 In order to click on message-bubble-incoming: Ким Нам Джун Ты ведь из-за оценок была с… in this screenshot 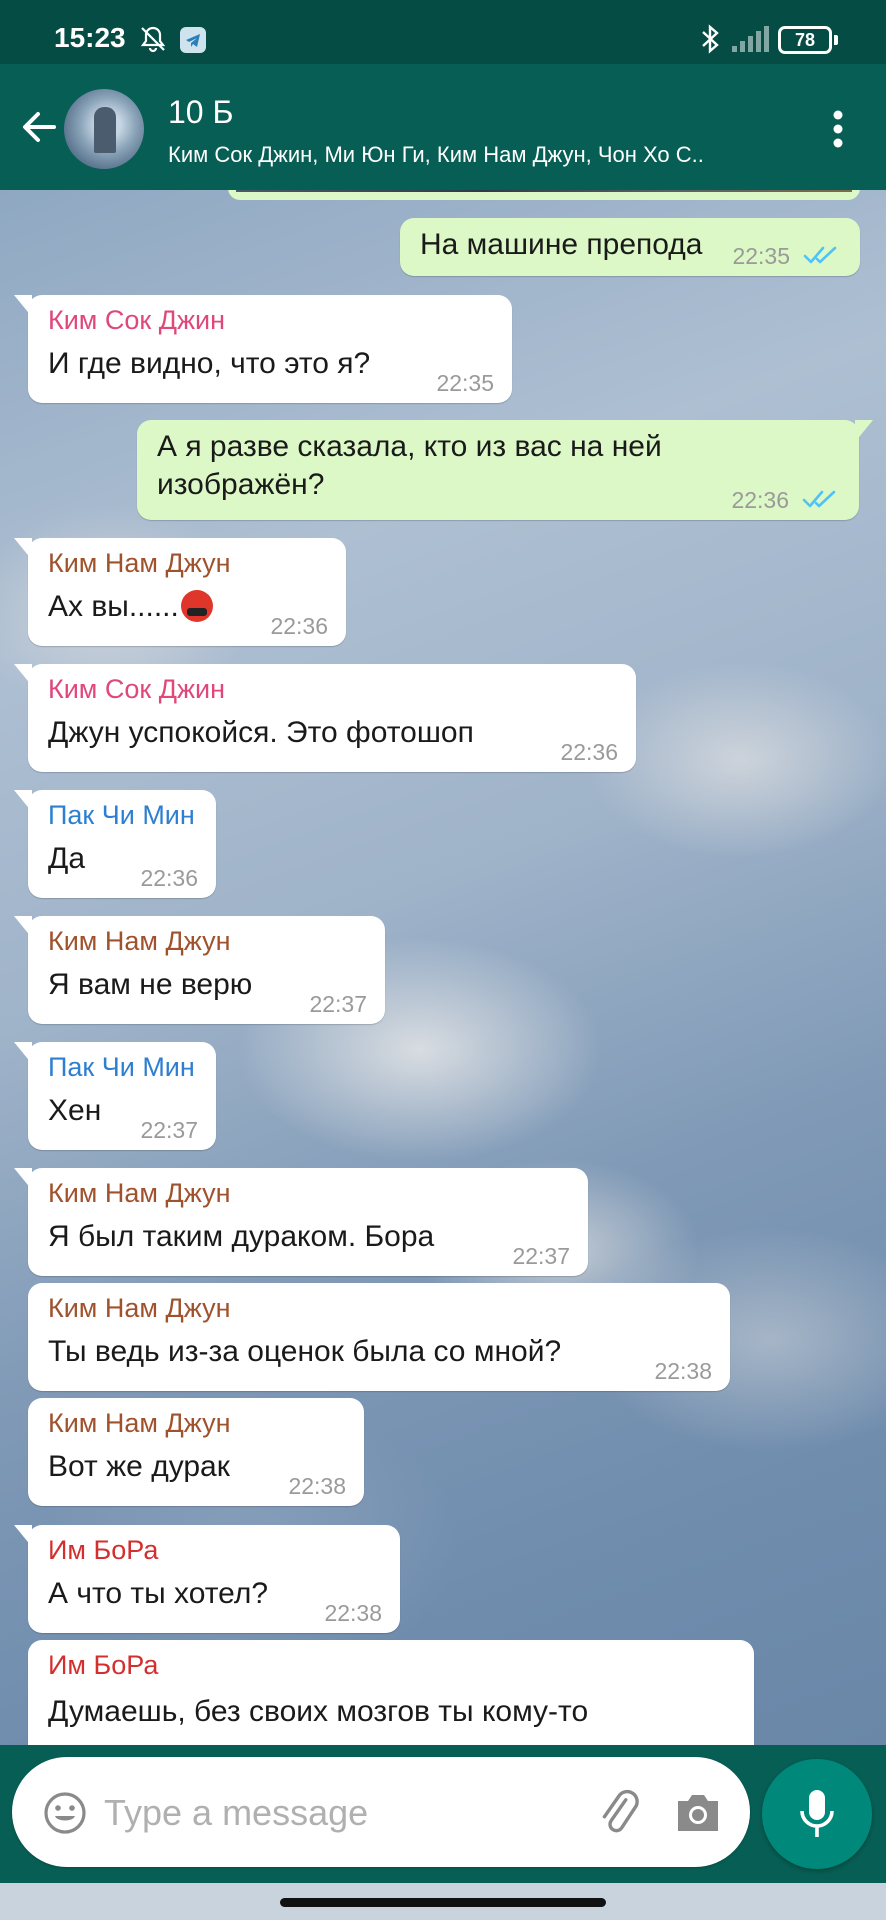, I will do `click(379, 1337)`.